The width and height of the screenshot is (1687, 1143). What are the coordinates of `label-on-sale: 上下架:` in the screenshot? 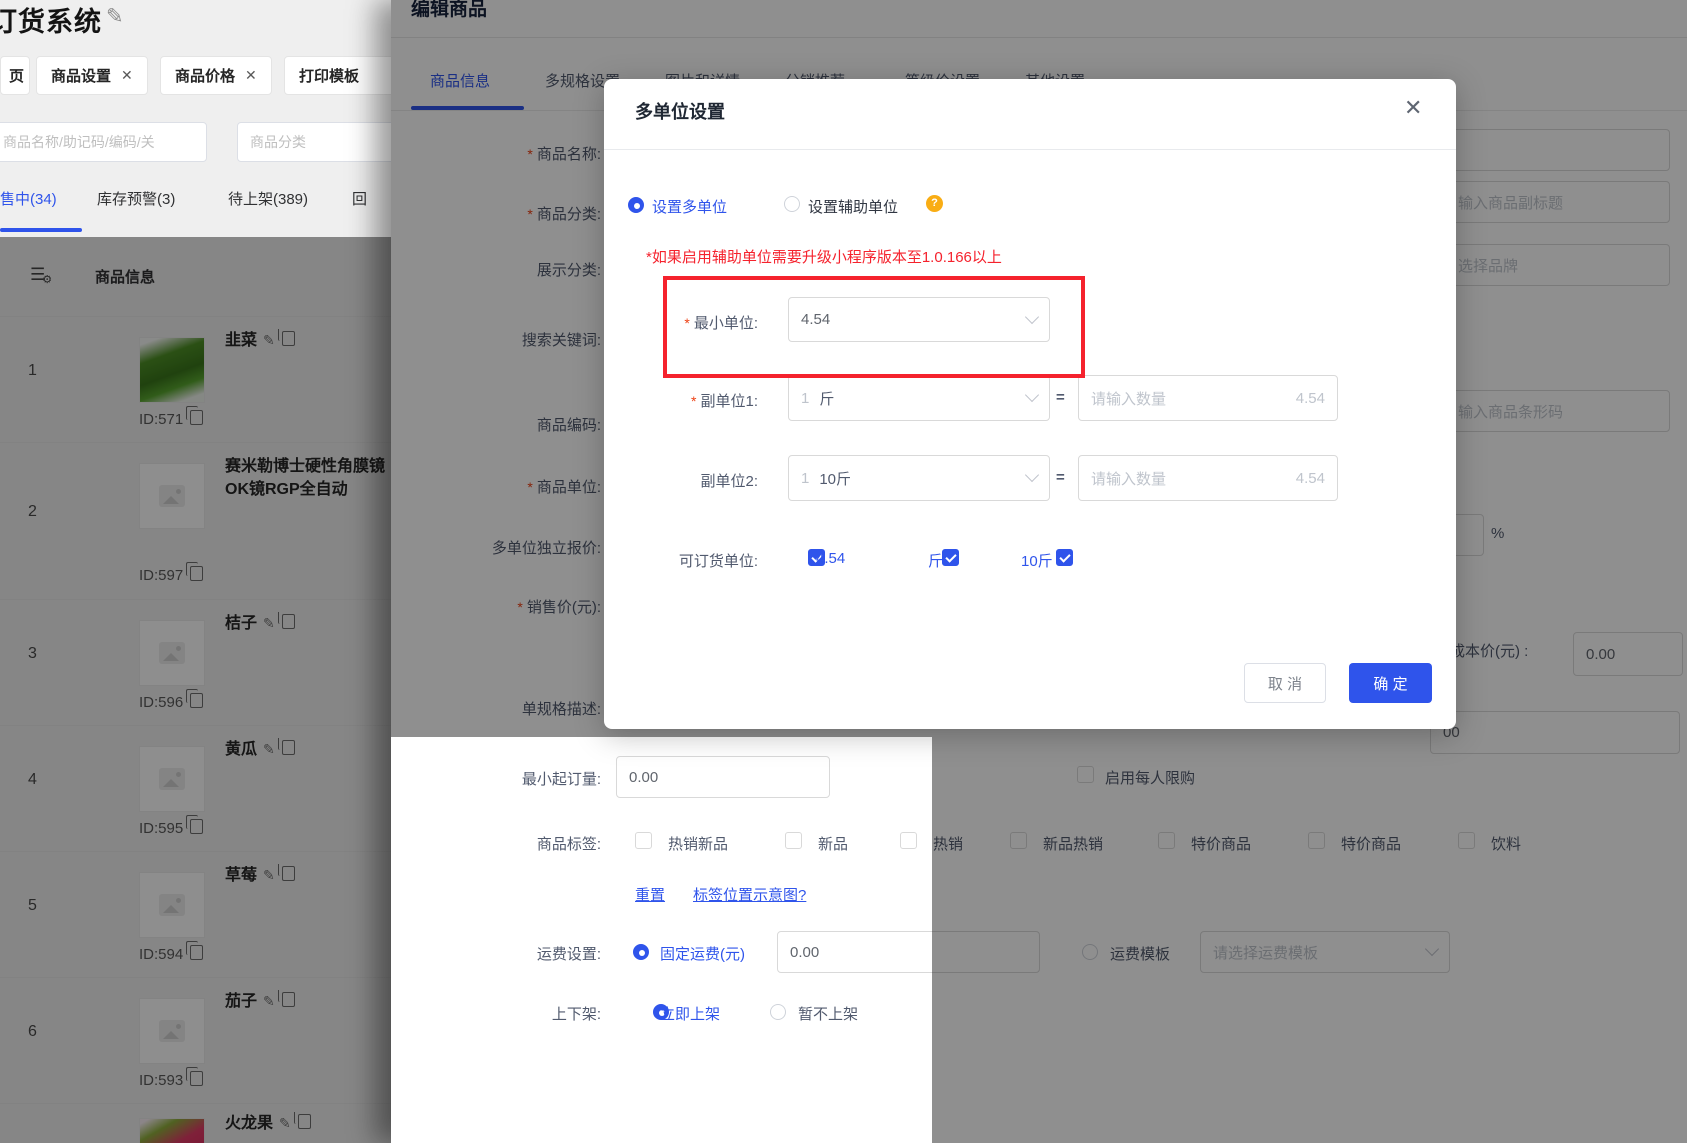 It's located at (576, 1014).